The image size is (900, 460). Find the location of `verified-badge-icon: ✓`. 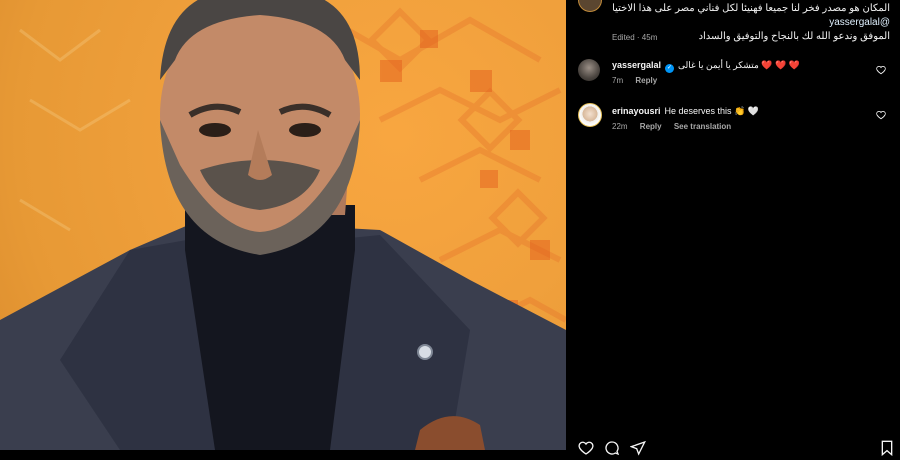

verified-badge-icon: ✓ is located at coordinates (670, 68).